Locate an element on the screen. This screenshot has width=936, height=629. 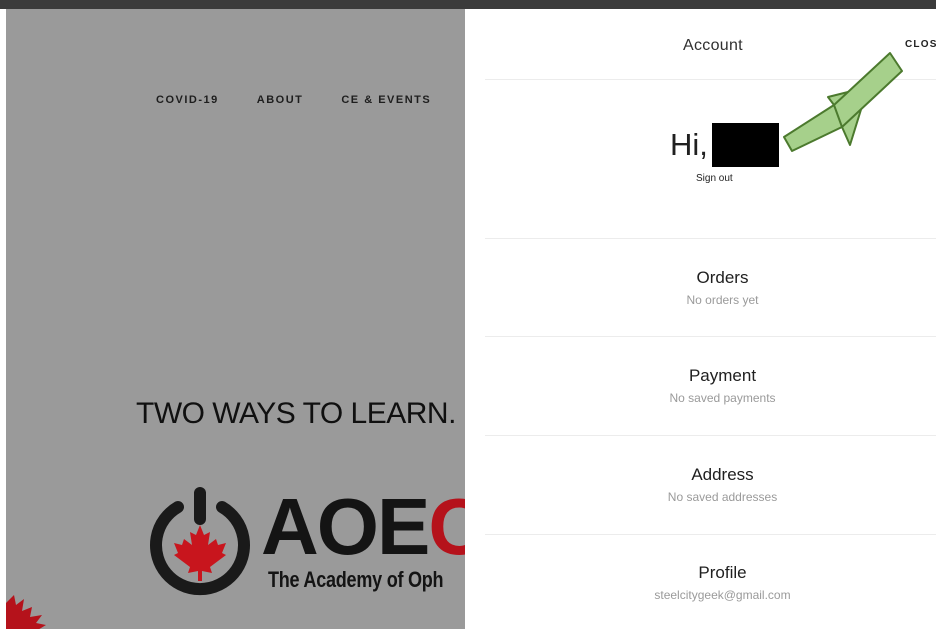
payment-section: Payment No saved payments is located at coordinates (710, 385).